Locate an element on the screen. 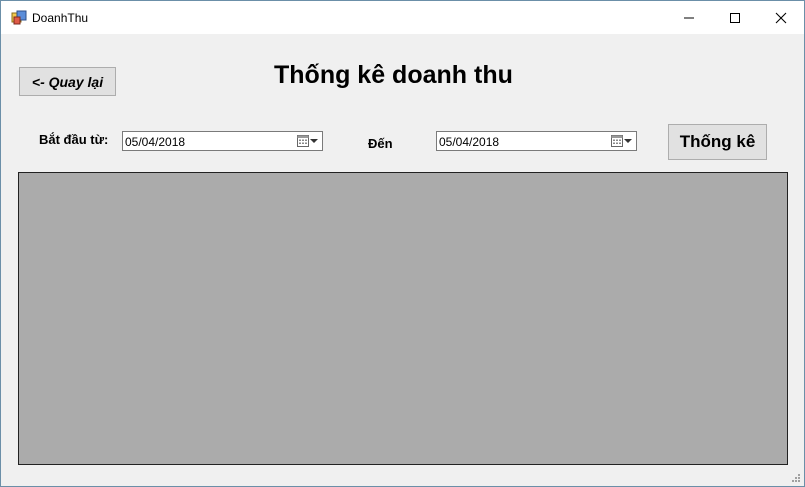 The width and height of the screenshot is (805, 487). start-date-label: Bắt đầu từ: is located at coordinates (74, 139).